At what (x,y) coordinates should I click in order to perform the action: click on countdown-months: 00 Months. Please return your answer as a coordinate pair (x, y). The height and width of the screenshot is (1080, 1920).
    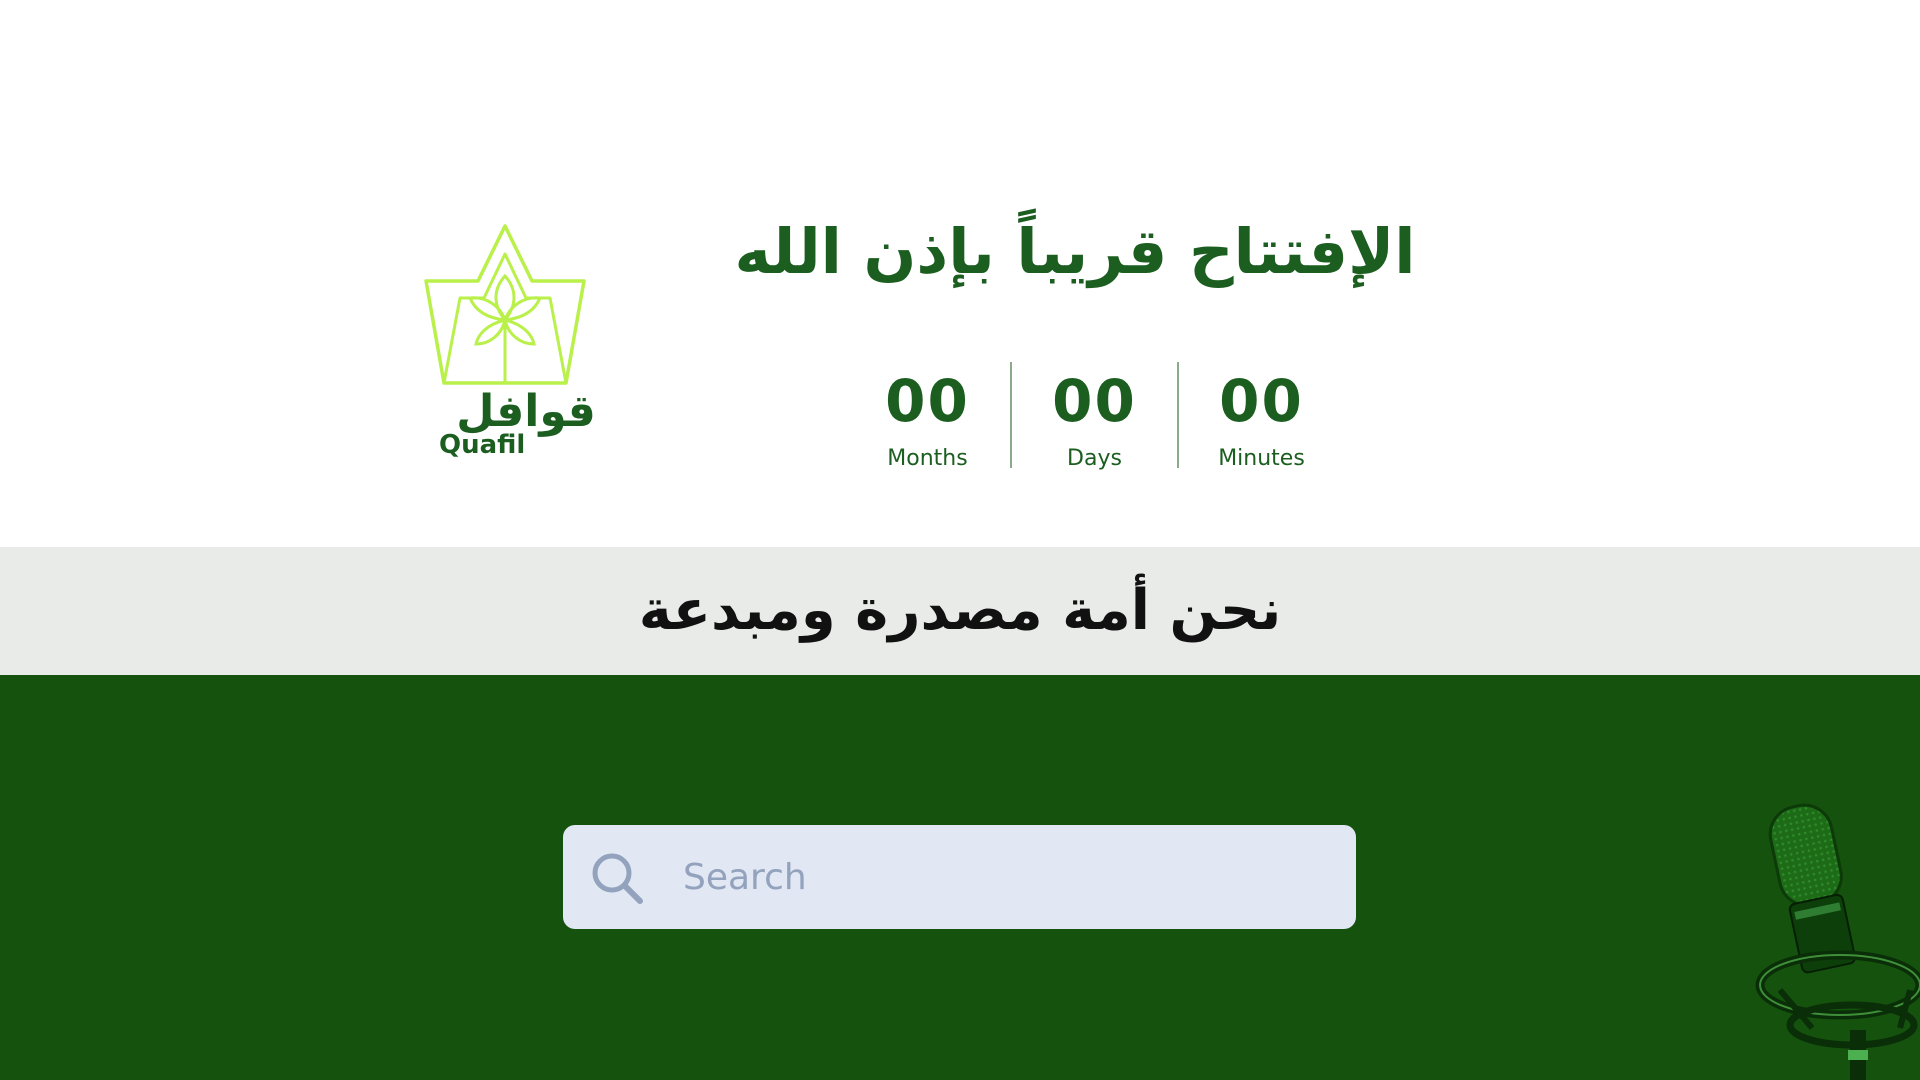
    Looking at the image, I should click on (927, 416).